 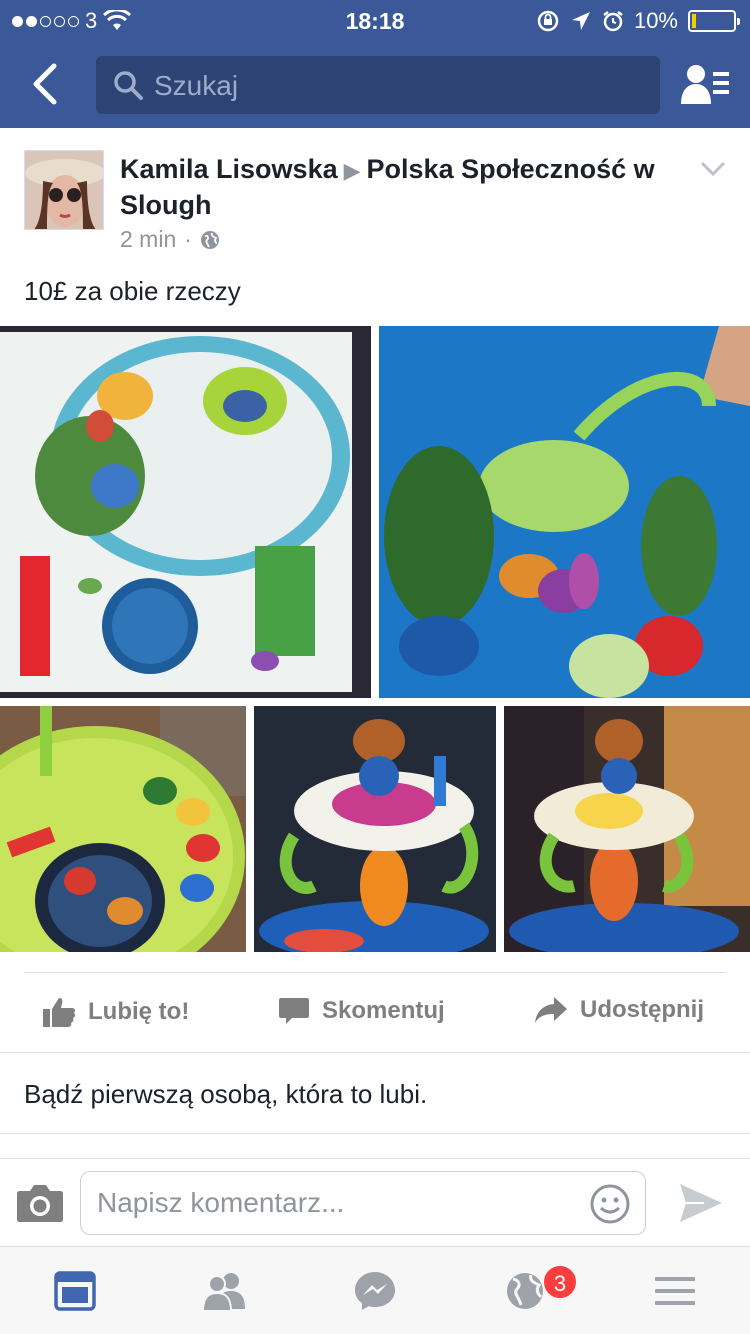 I want to click on activity-center-image, so click(x=375, y=829).